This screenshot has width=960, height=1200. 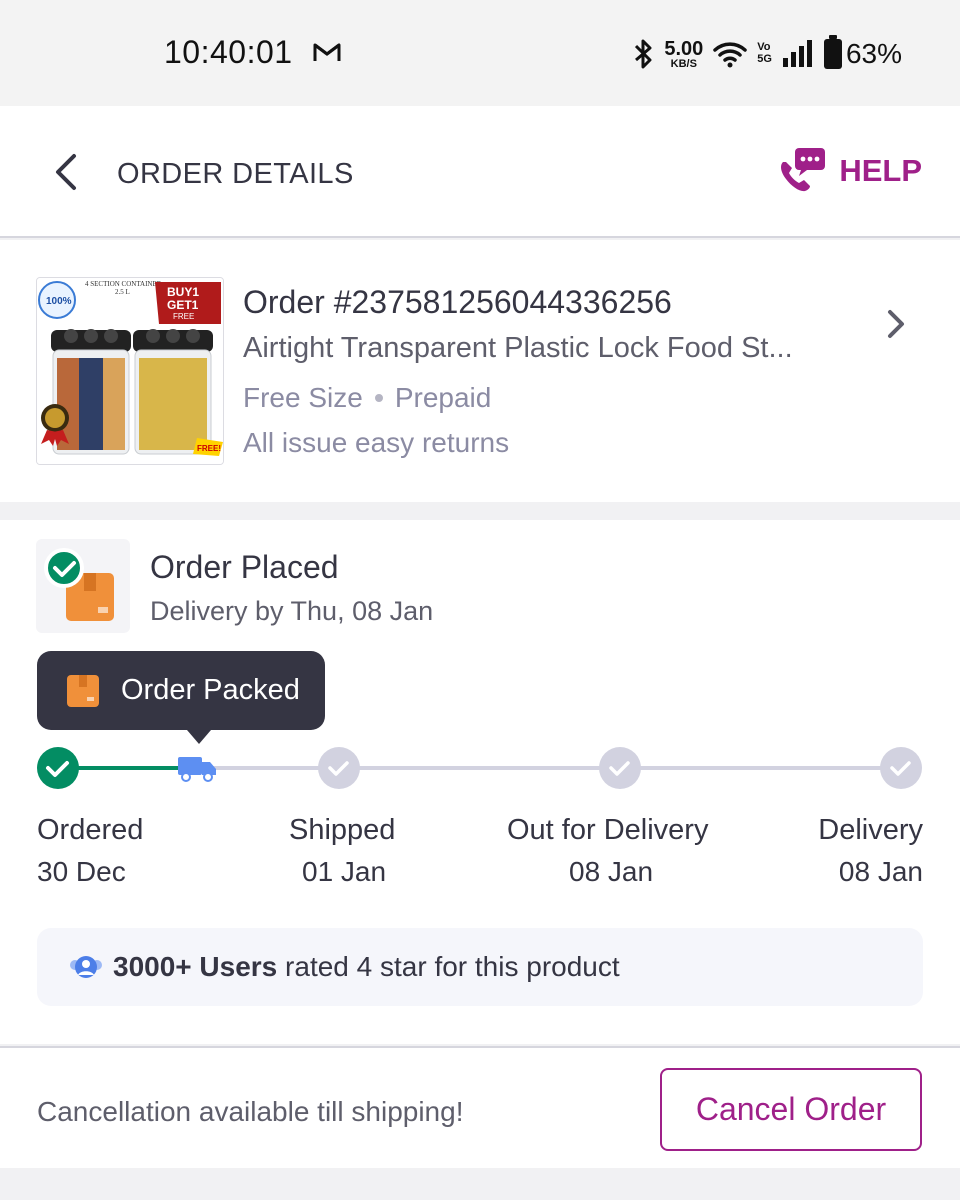 I want to click on progress-tracker, so click(x=479, y=768).